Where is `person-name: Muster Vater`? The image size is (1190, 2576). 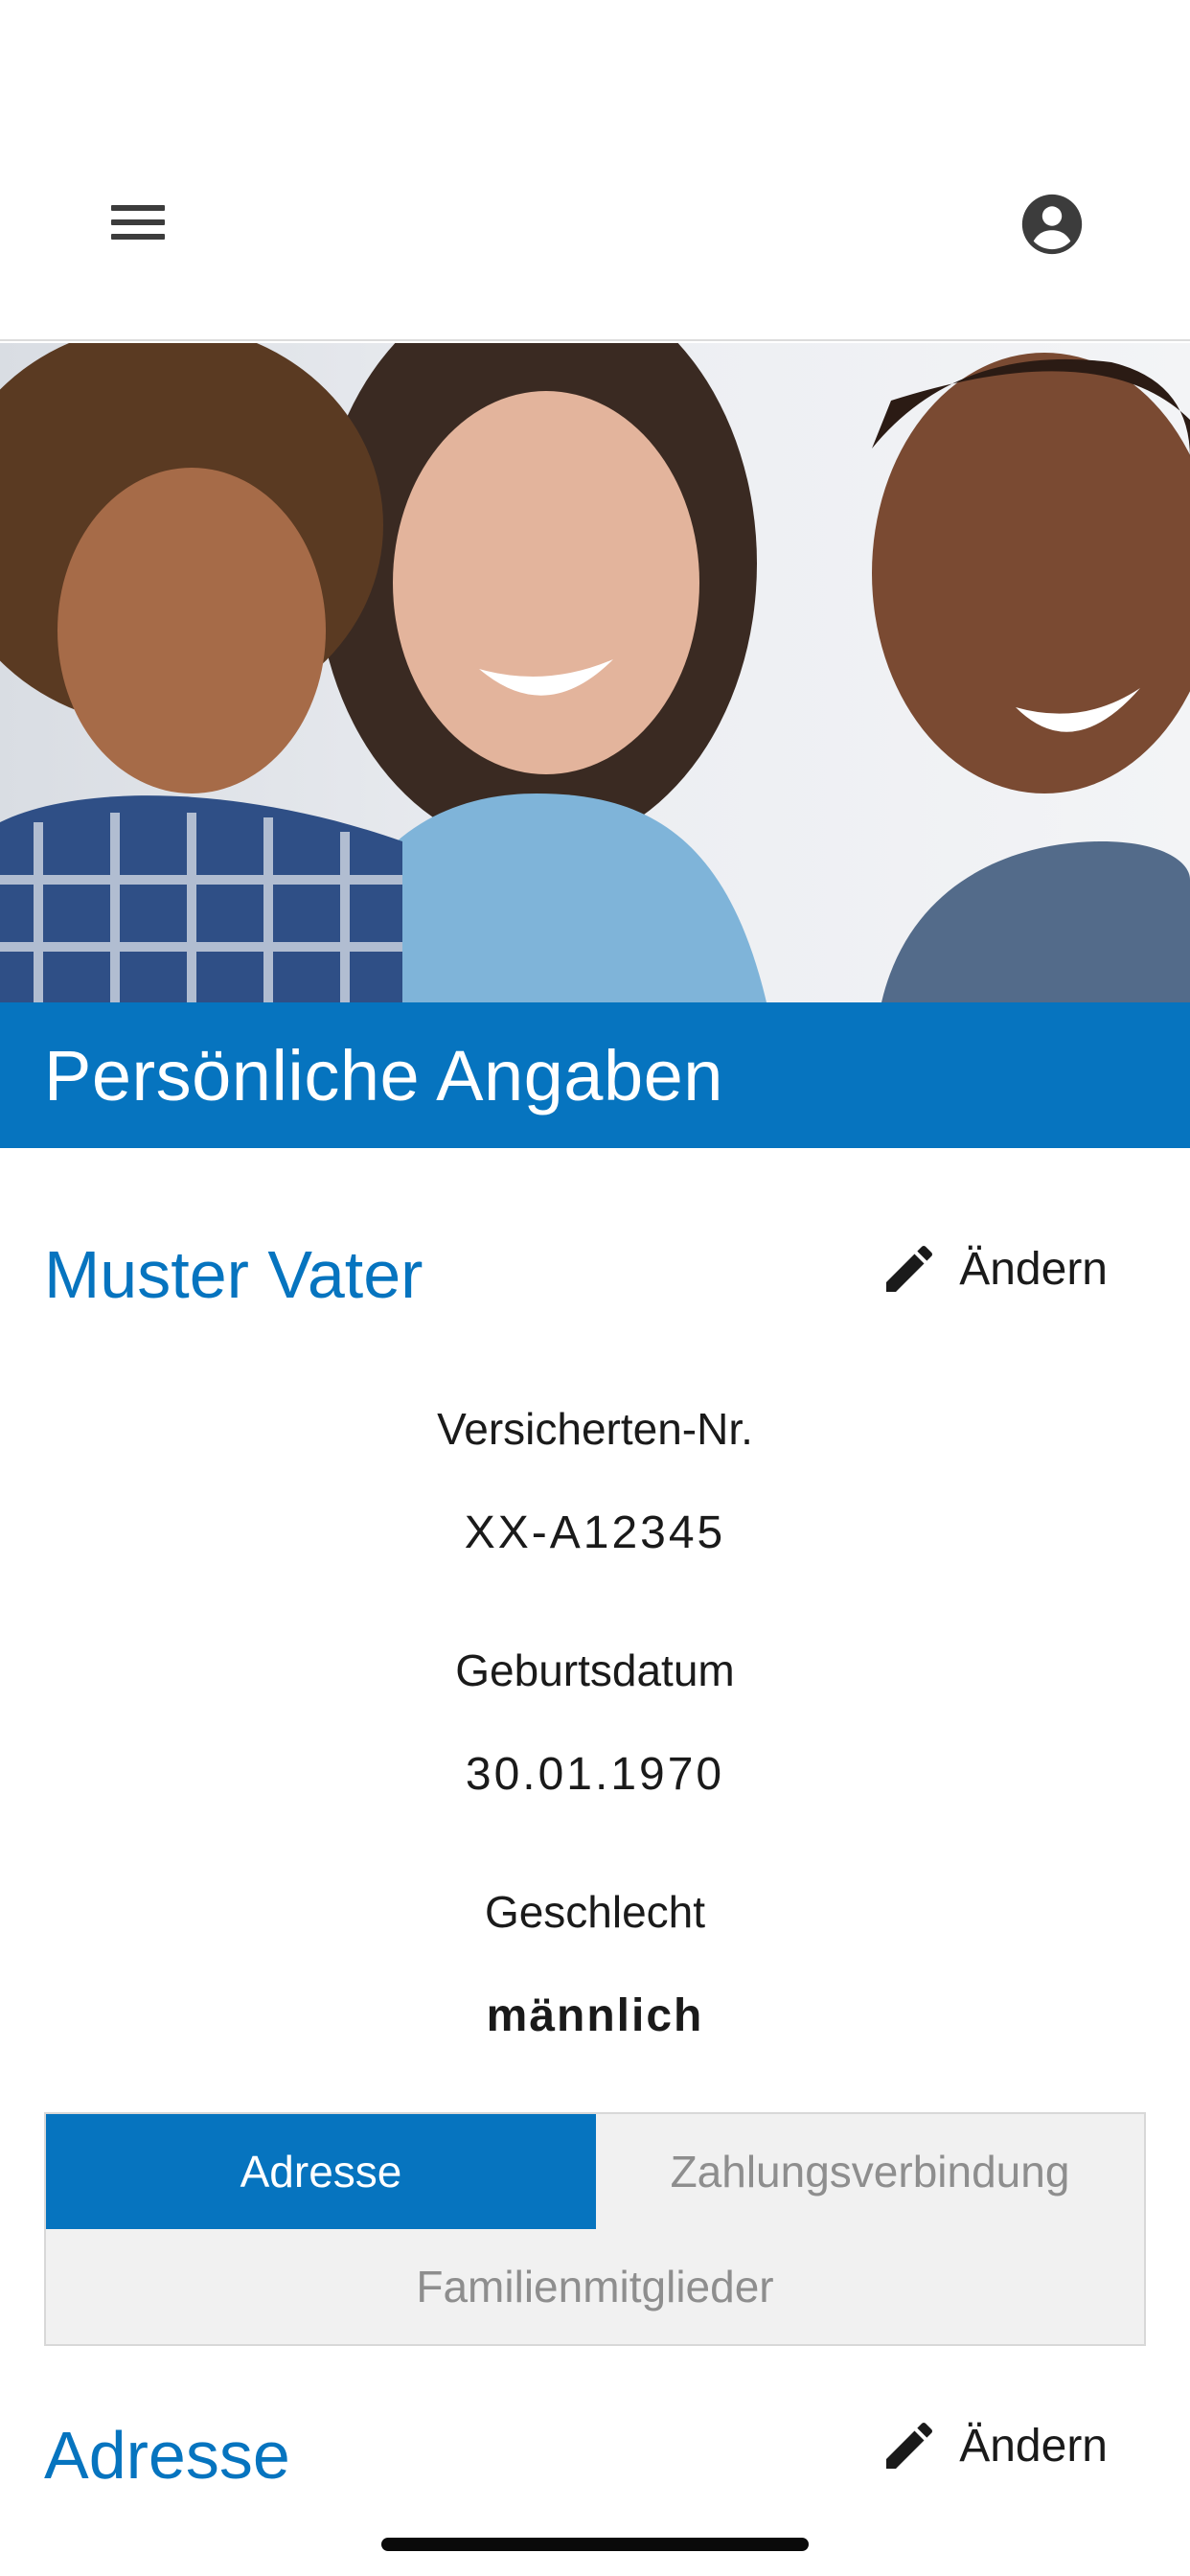 person-name: Muster Vater is located at coordinates (234, 1274).